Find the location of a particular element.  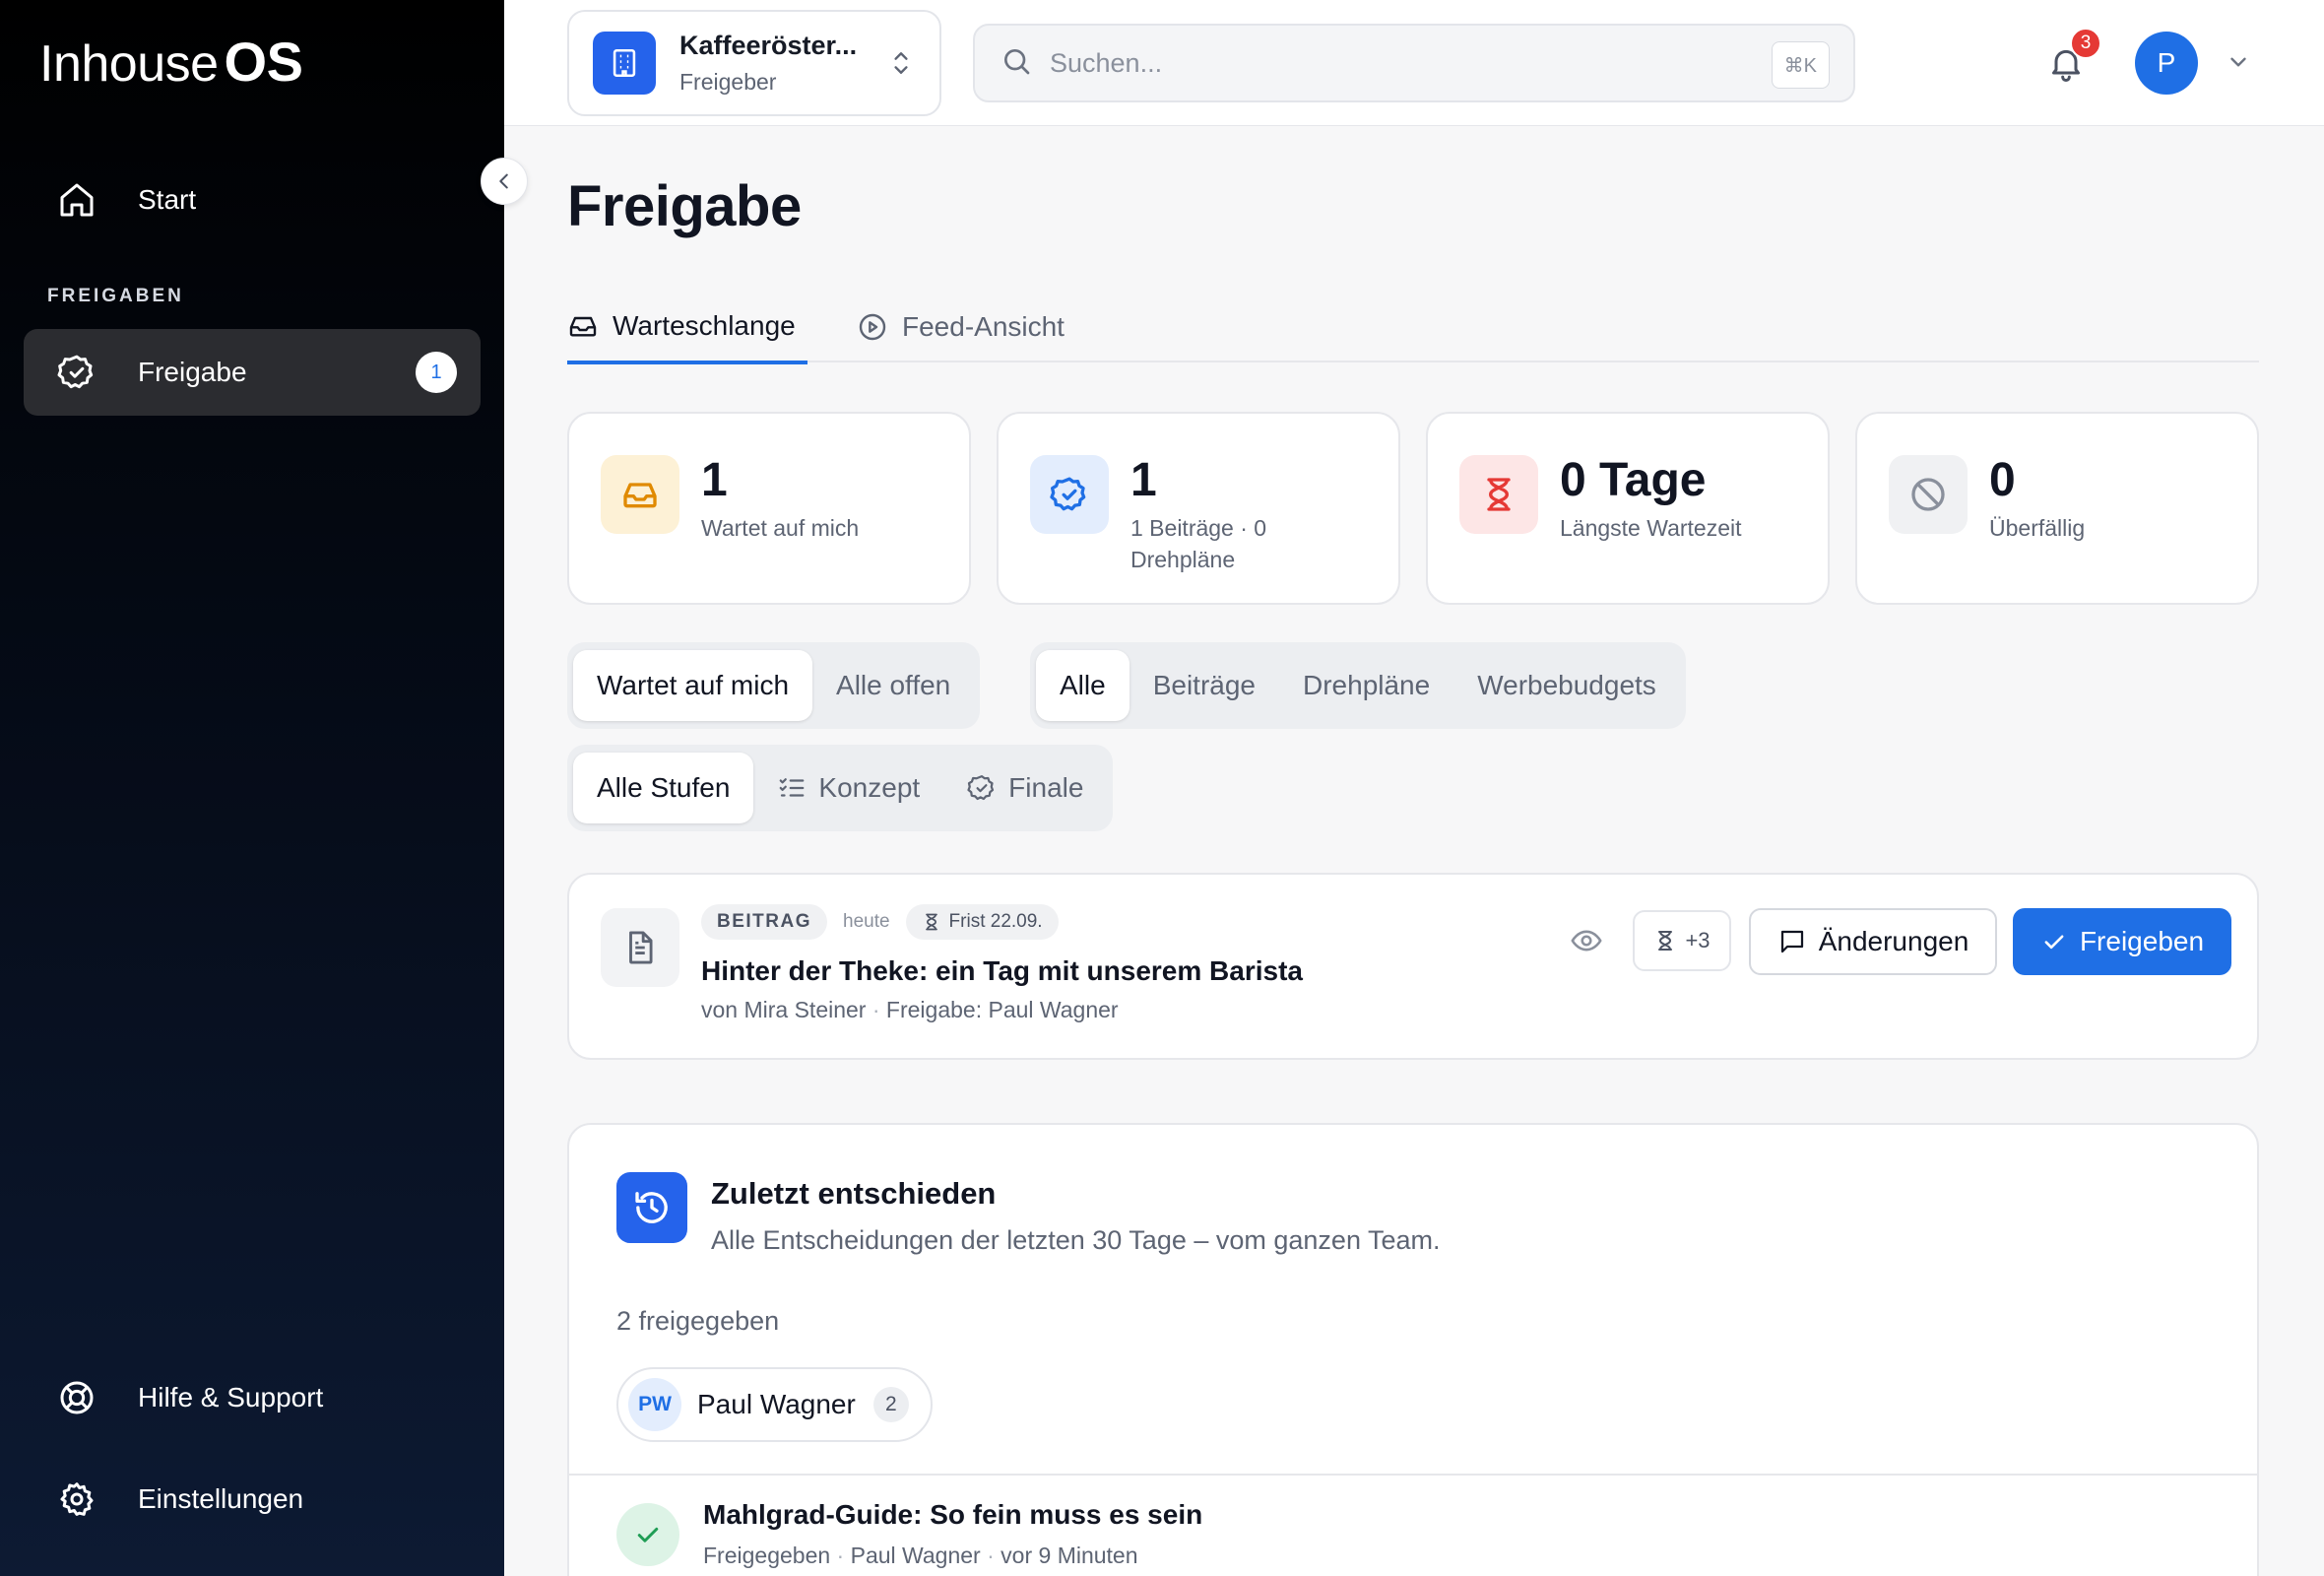

avatar: PW is located at coordinates (655, 1404).